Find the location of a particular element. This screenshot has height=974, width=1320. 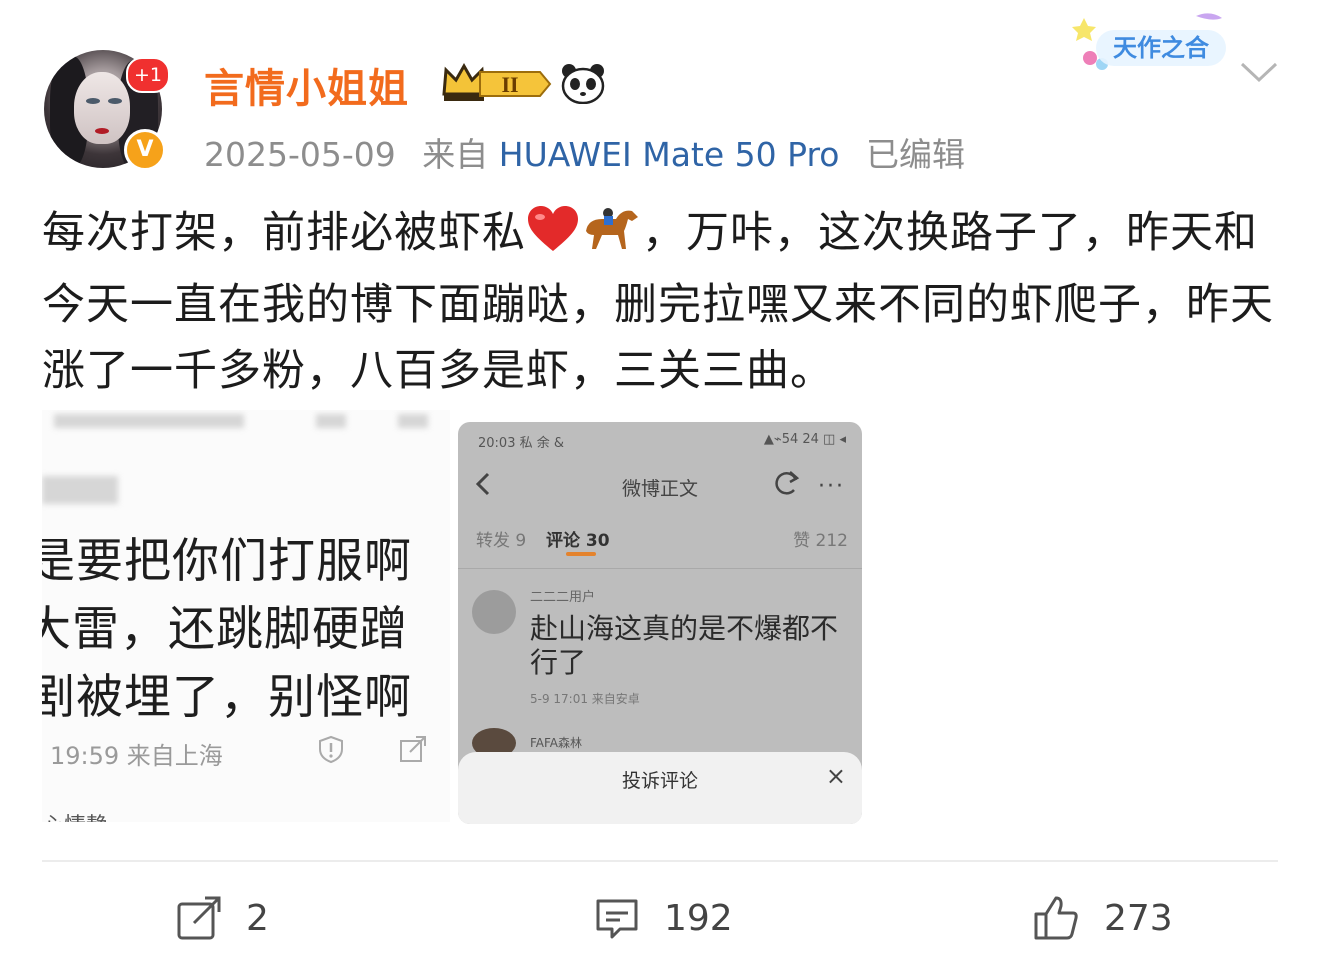

refresh-icon is located at coordinates (787, 485).